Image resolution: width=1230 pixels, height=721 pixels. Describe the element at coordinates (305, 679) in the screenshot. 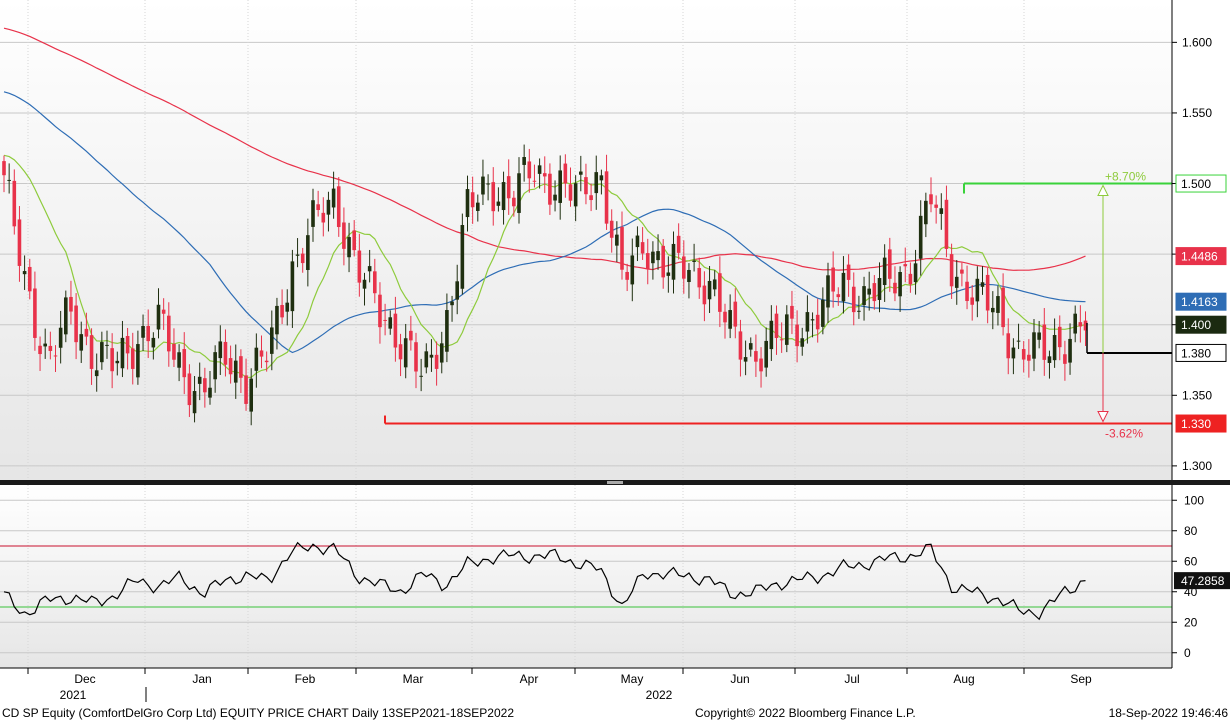

I see `x-month-label: Feb` at that location.